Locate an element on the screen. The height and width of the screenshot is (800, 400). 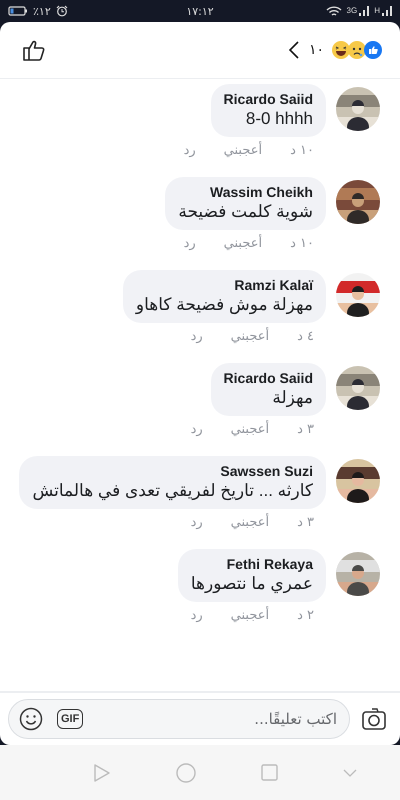
like-icon is located at coordinates (34, 50).